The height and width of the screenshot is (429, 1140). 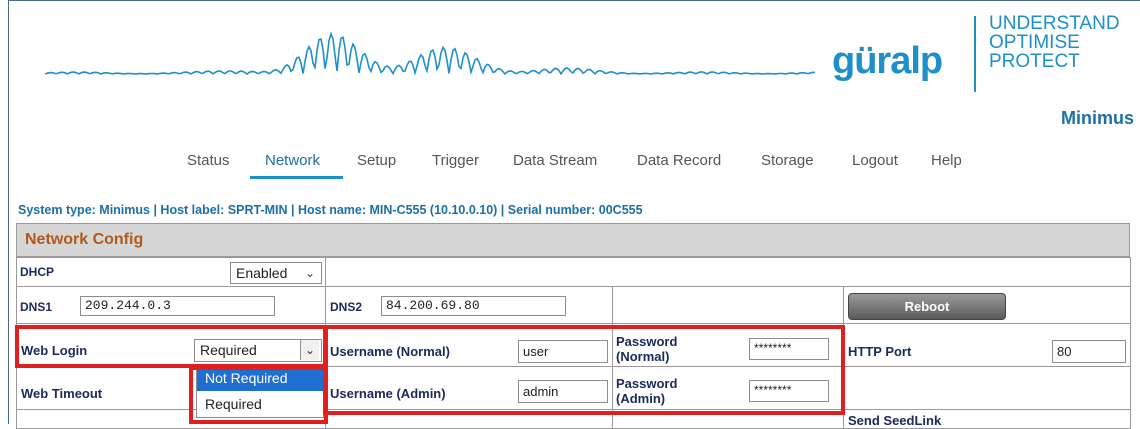 I want to click on tagline-line: UNDERSTAND, so click(x=1054, y=23).